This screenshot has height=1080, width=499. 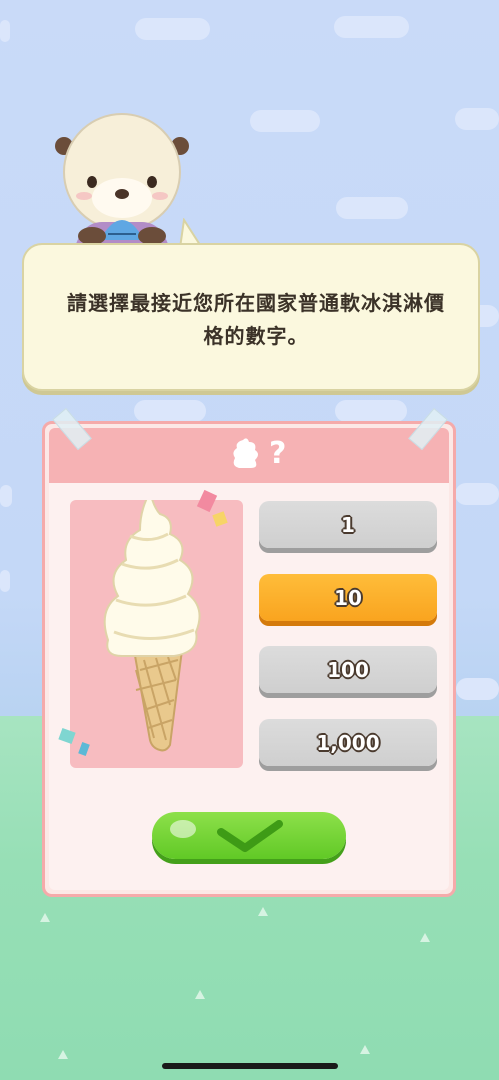 I want to click on checkmark-icon, so click(x=250, y=836).